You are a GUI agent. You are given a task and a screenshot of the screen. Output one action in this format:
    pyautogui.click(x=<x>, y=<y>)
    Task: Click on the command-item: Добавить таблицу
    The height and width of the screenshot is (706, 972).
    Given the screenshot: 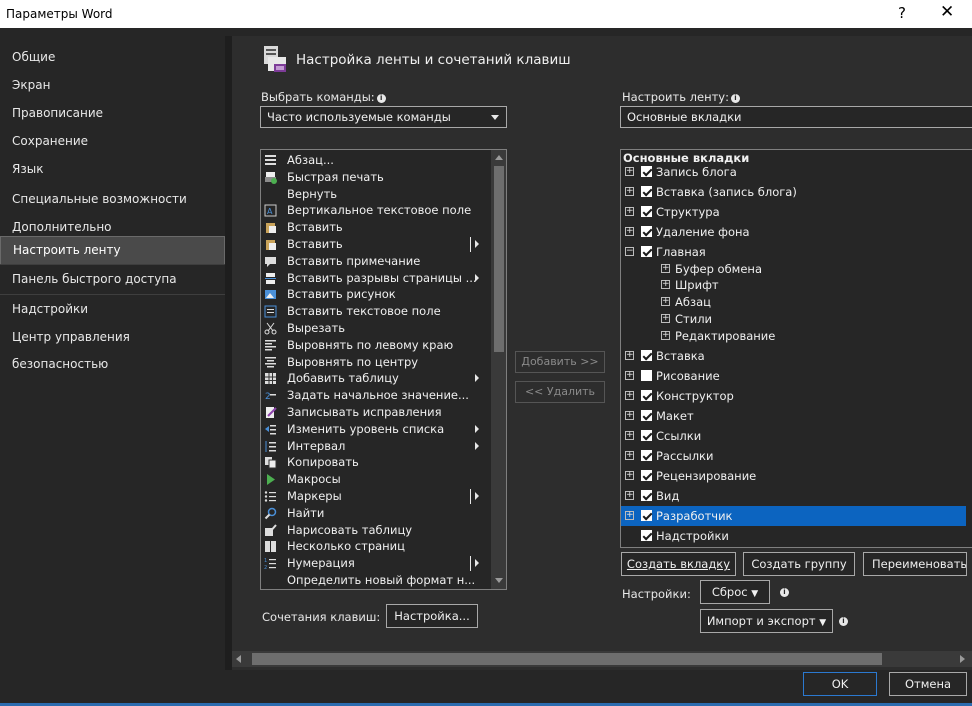 What is the action you would take?
    pyautogui.click(x=375, y=378)
    